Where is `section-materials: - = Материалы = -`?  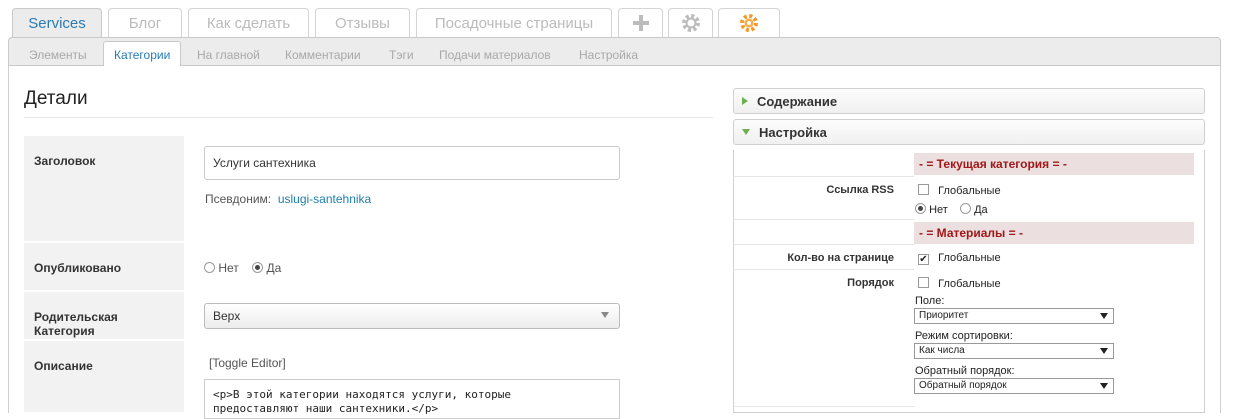 section-materials: - = Материалы = - is located at coordinates (1054, 233).